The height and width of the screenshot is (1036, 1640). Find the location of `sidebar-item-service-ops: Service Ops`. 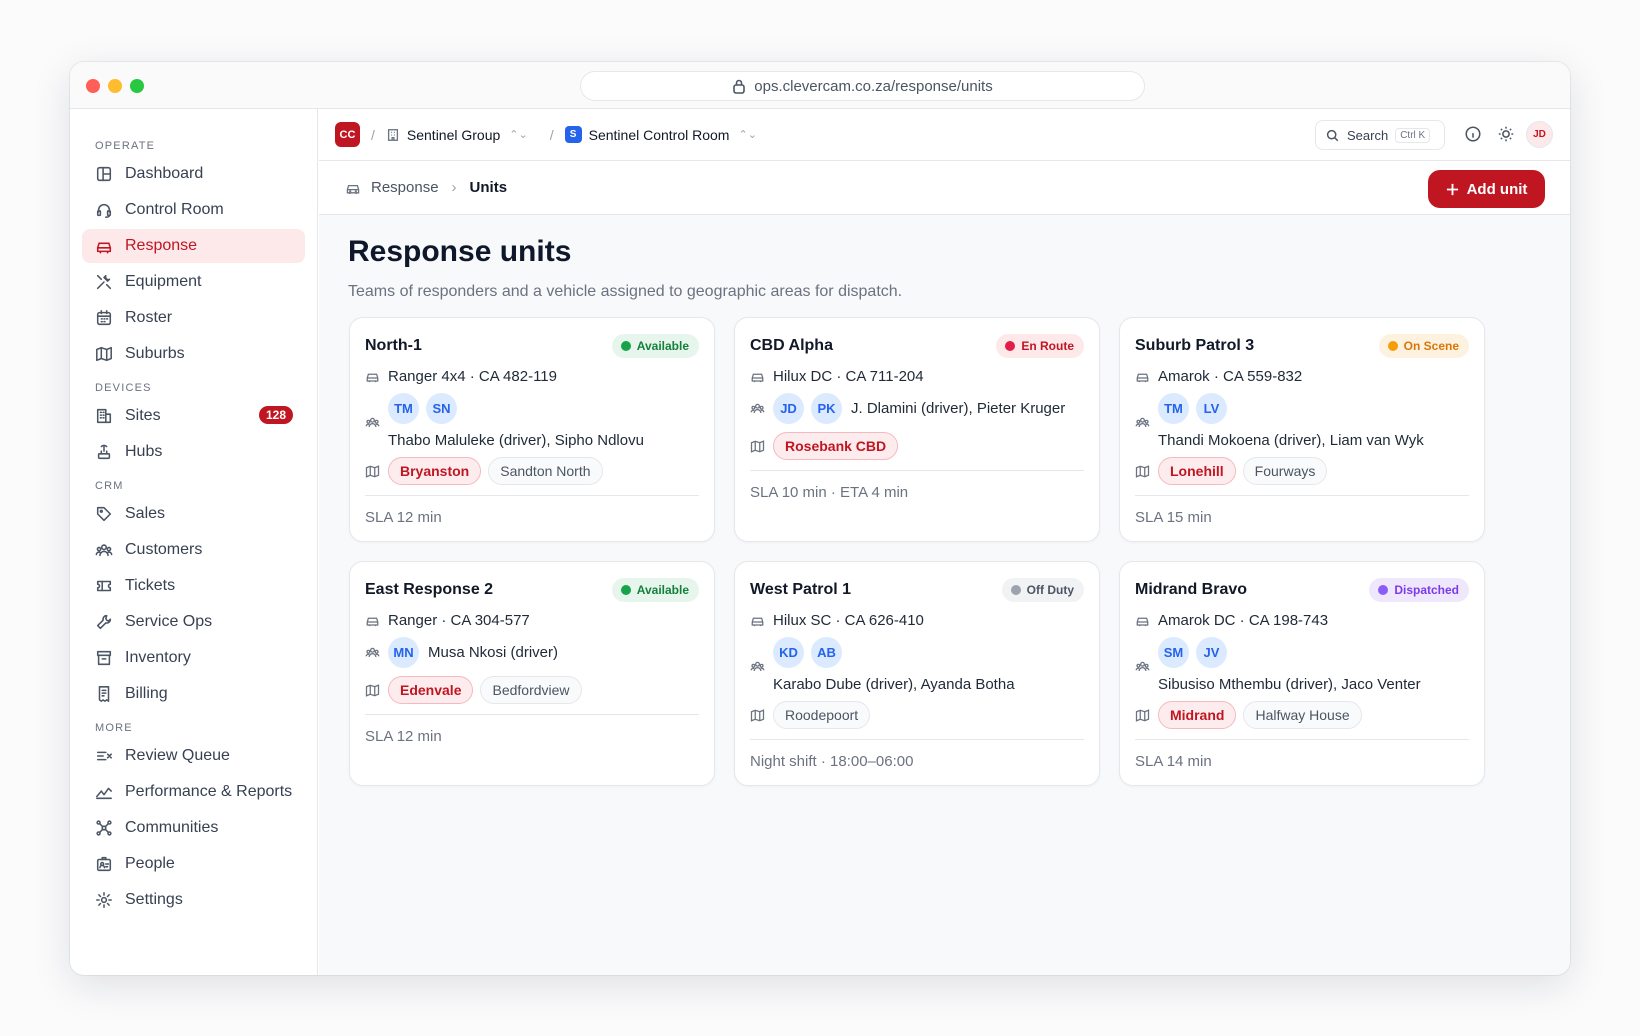

sidebar-item-service-ops: Service Ops is located at coordinates (193, 622).